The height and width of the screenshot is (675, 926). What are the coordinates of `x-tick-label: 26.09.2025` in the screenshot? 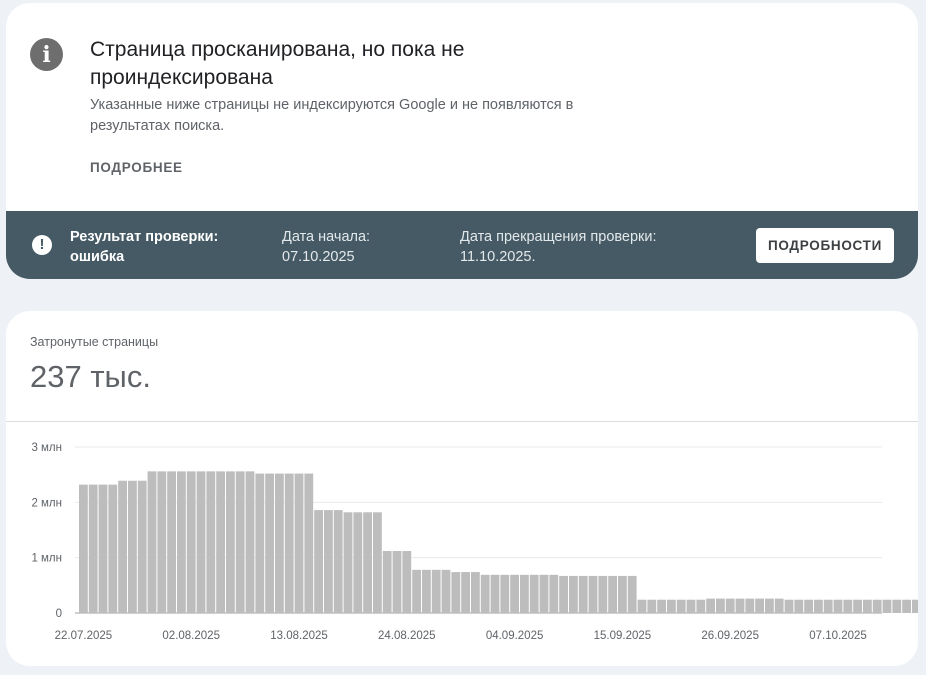 It's located at (730, 636).